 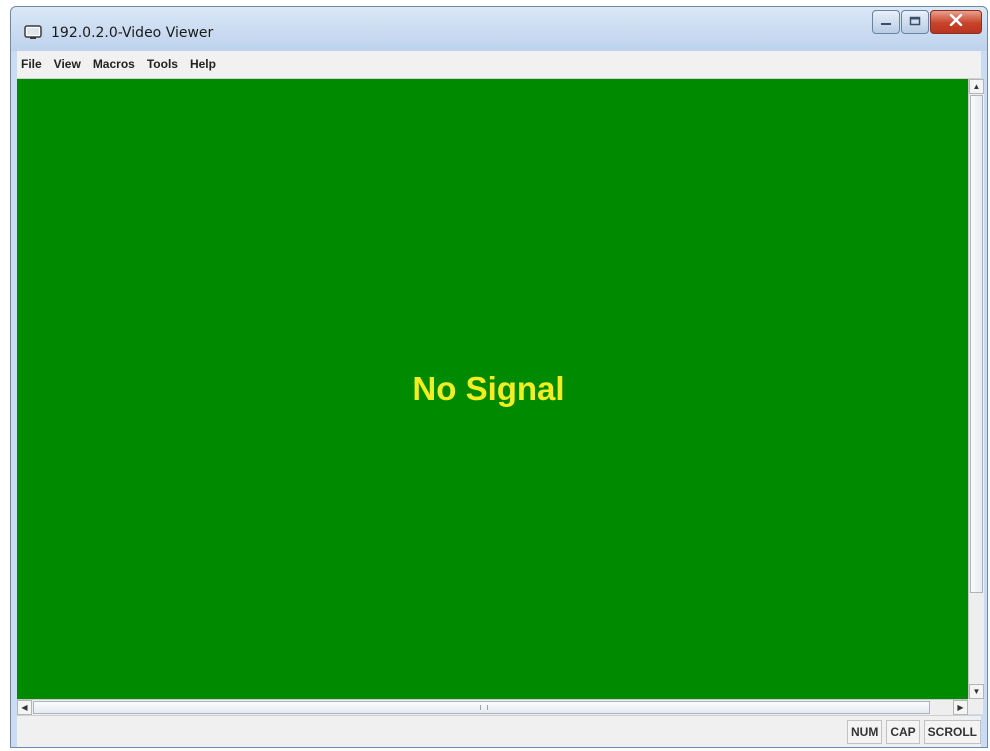 What do you see at coordinates (499, 65) in the screenshot?
I see `menu-bar: File View Macros Tools Help` at bounding box center [499, 65].